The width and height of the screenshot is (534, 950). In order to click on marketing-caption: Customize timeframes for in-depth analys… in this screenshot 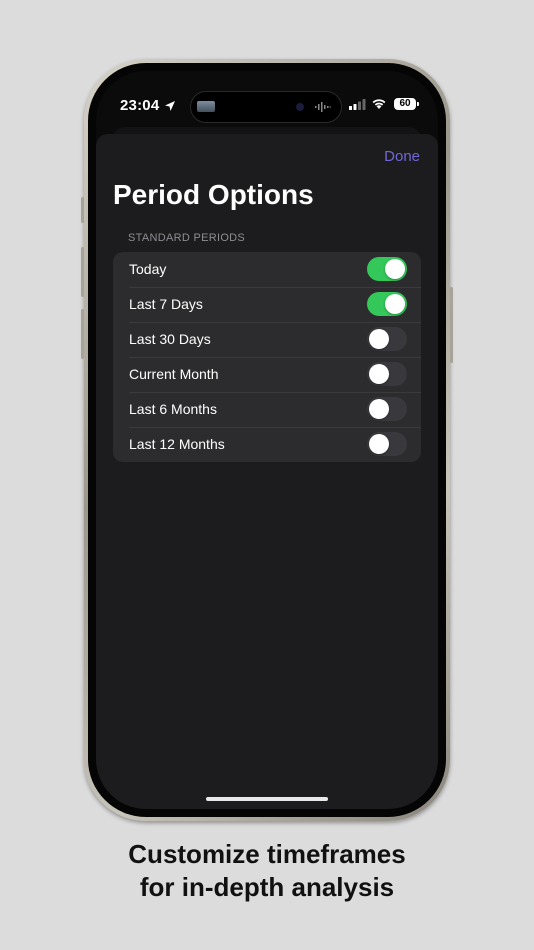, I will do `click(267, 871)`.